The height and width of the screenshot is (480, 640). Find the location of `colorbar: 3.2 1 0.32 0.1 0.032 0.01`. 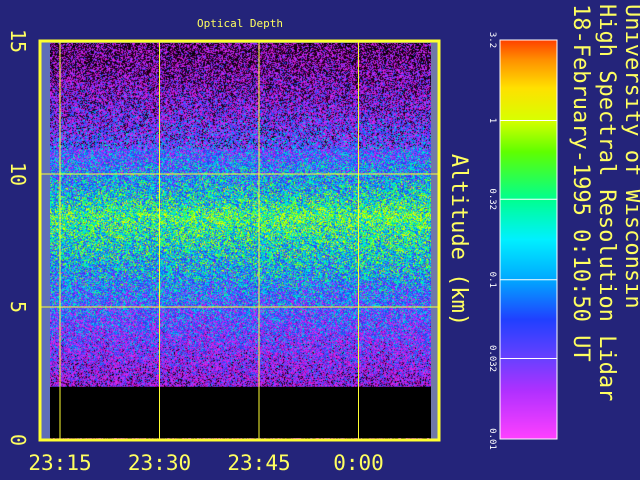

colorbar: 3.2 1 0.32 0.1 0.032 0.01 is located at coordinates (522, 241).